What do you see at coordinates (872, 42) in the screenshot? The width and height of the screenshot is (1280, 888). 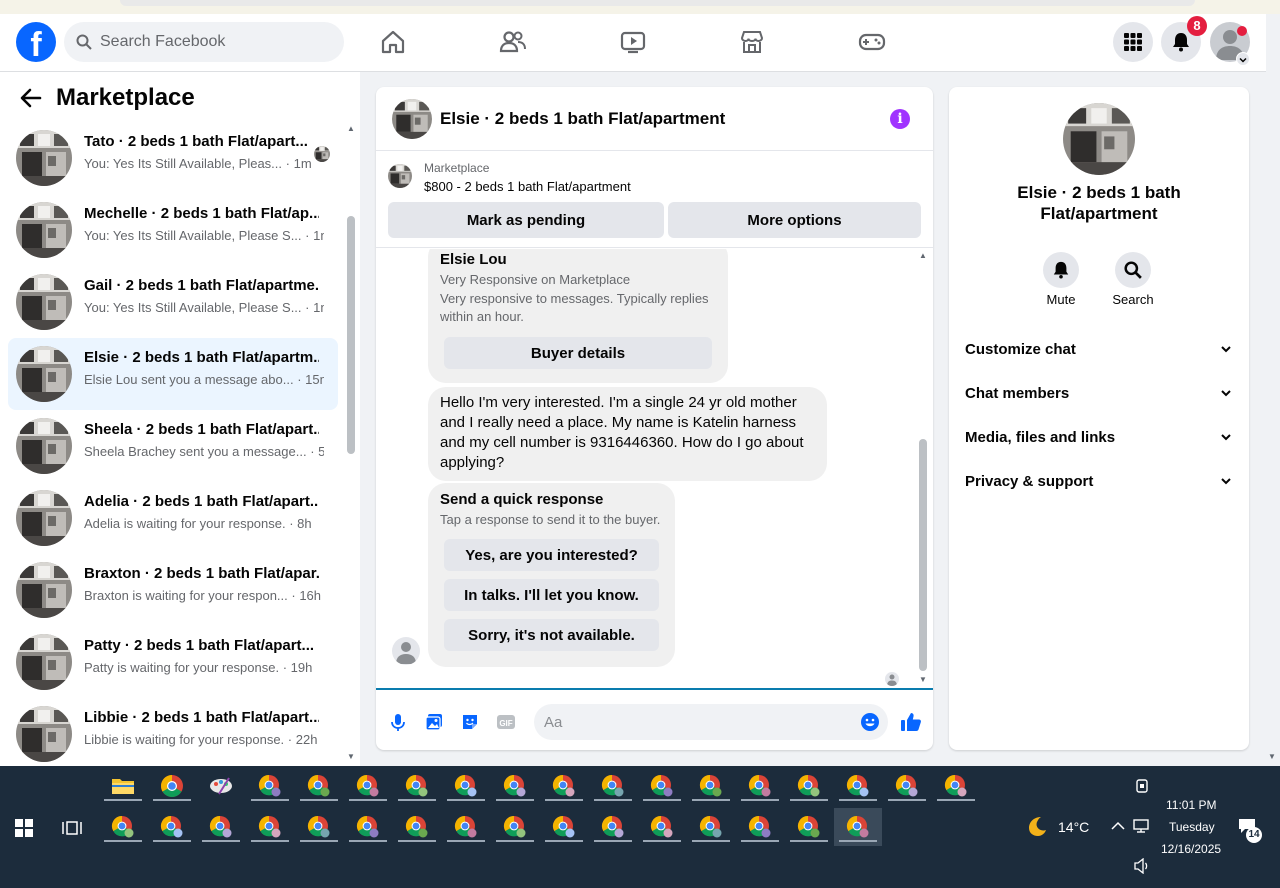 I see `gaming-icon` at bounding box center [872, 42].